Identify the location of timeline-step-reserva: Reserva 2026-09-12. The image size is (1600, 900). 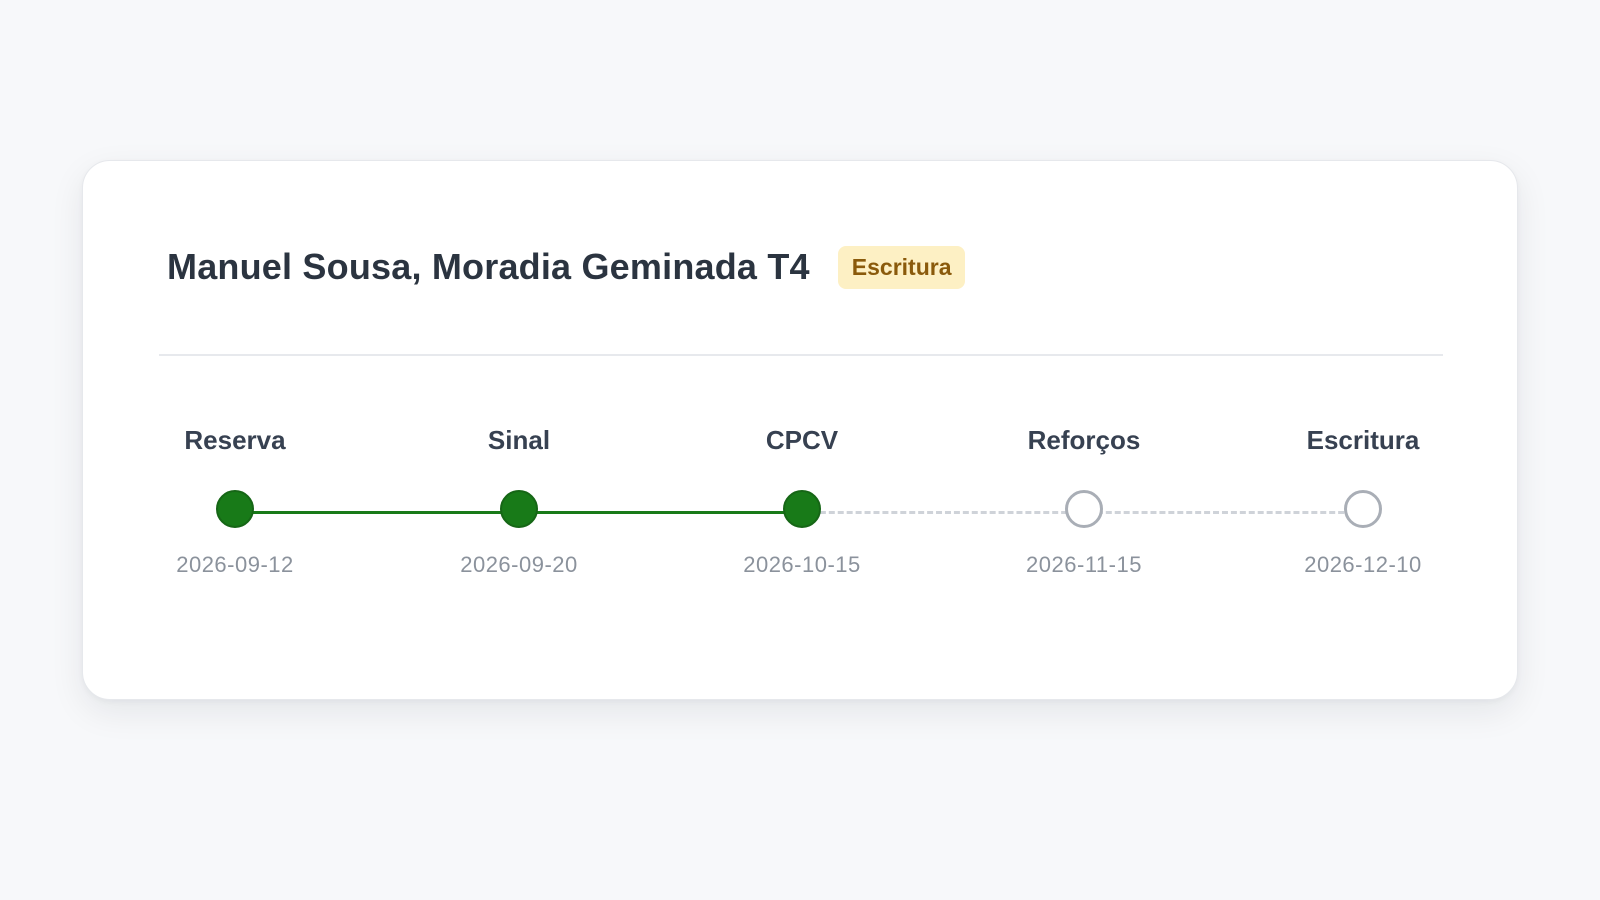
(235, 500).